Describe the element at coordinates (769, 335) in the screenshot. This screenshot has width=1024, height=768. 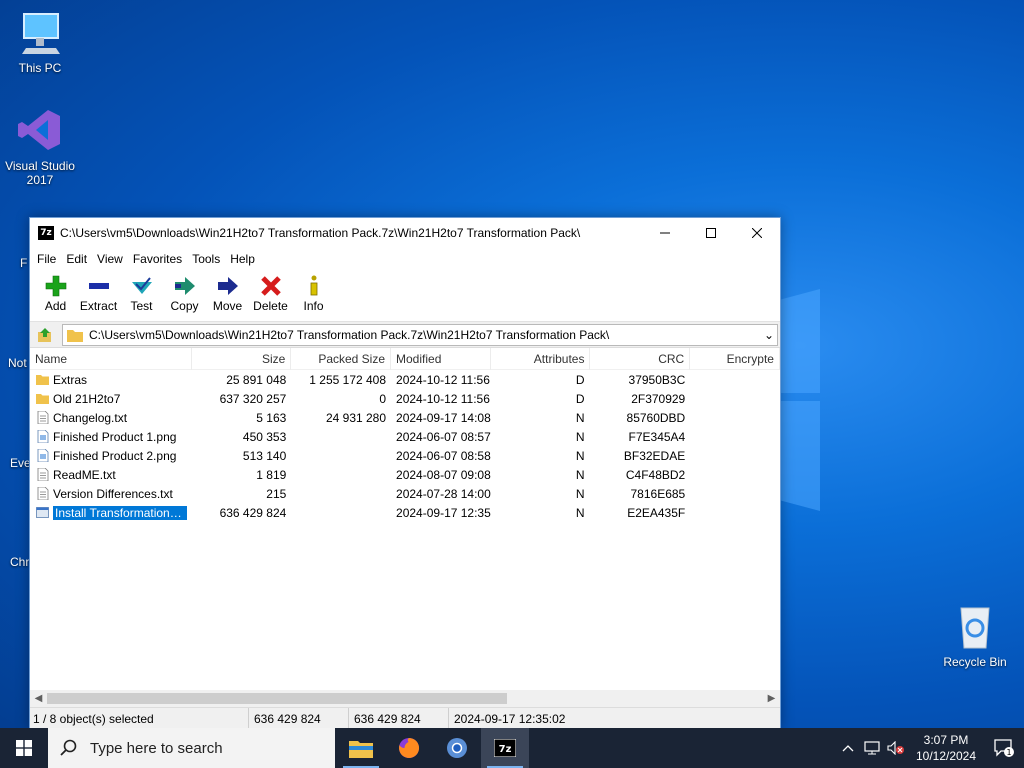
I see `chevron-down-icon: ⌄` at that location.